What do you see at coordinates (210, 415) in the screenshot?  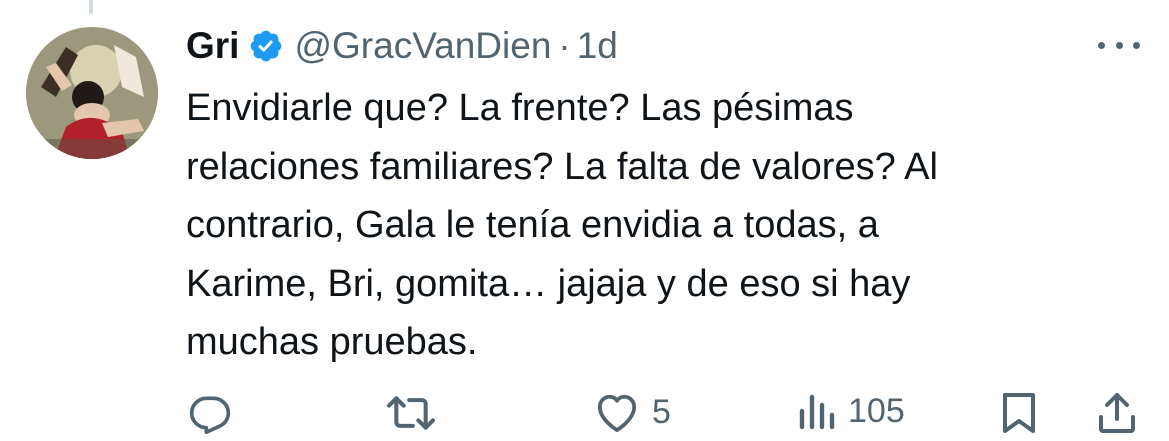 I see `reply-icon` at bounding box center [210, 415].